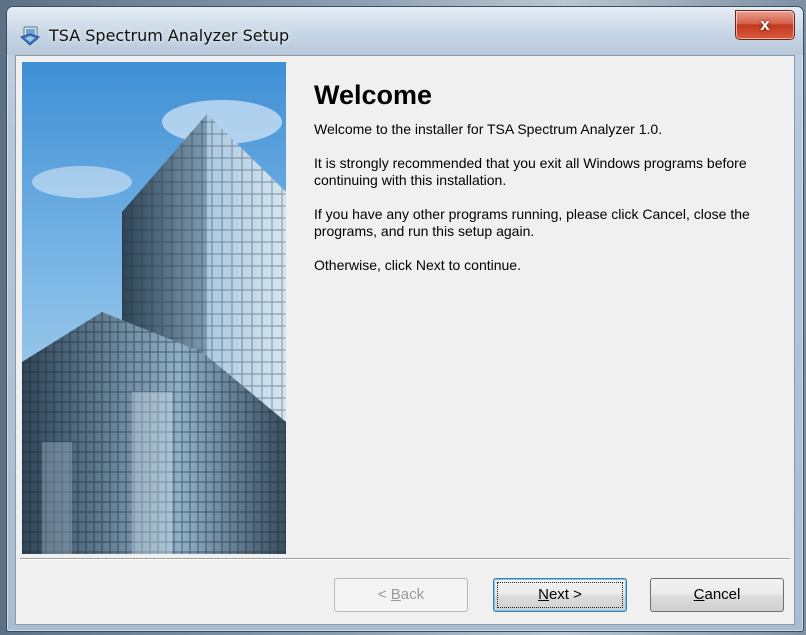 The width and height of the screenshot is (806, 635). I want to click on close-icon: x, so click(765, 24).